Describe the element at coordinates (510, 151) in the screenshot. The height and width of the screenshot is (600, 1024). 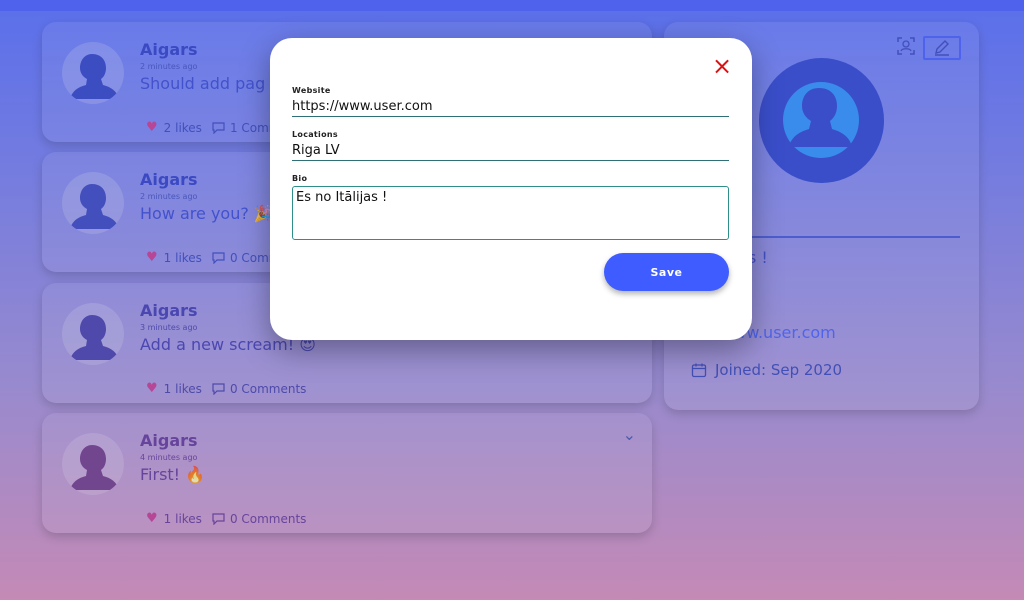
I see `location-input` at that location.